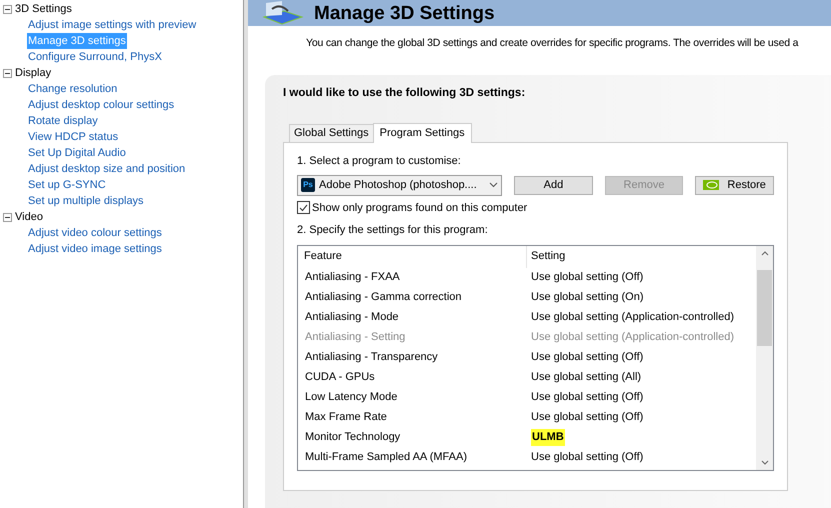  I want to click on checkbox-label: Show only programs found on this computer, so click(420, 208).